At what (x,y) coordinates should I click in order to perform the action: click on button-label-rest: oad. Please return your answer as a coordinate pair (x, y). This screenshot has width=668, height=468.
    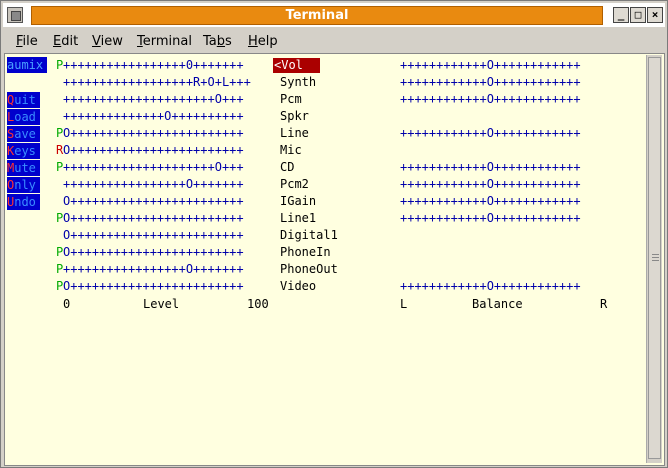
    Looking at the image, I should click on (25, 117).